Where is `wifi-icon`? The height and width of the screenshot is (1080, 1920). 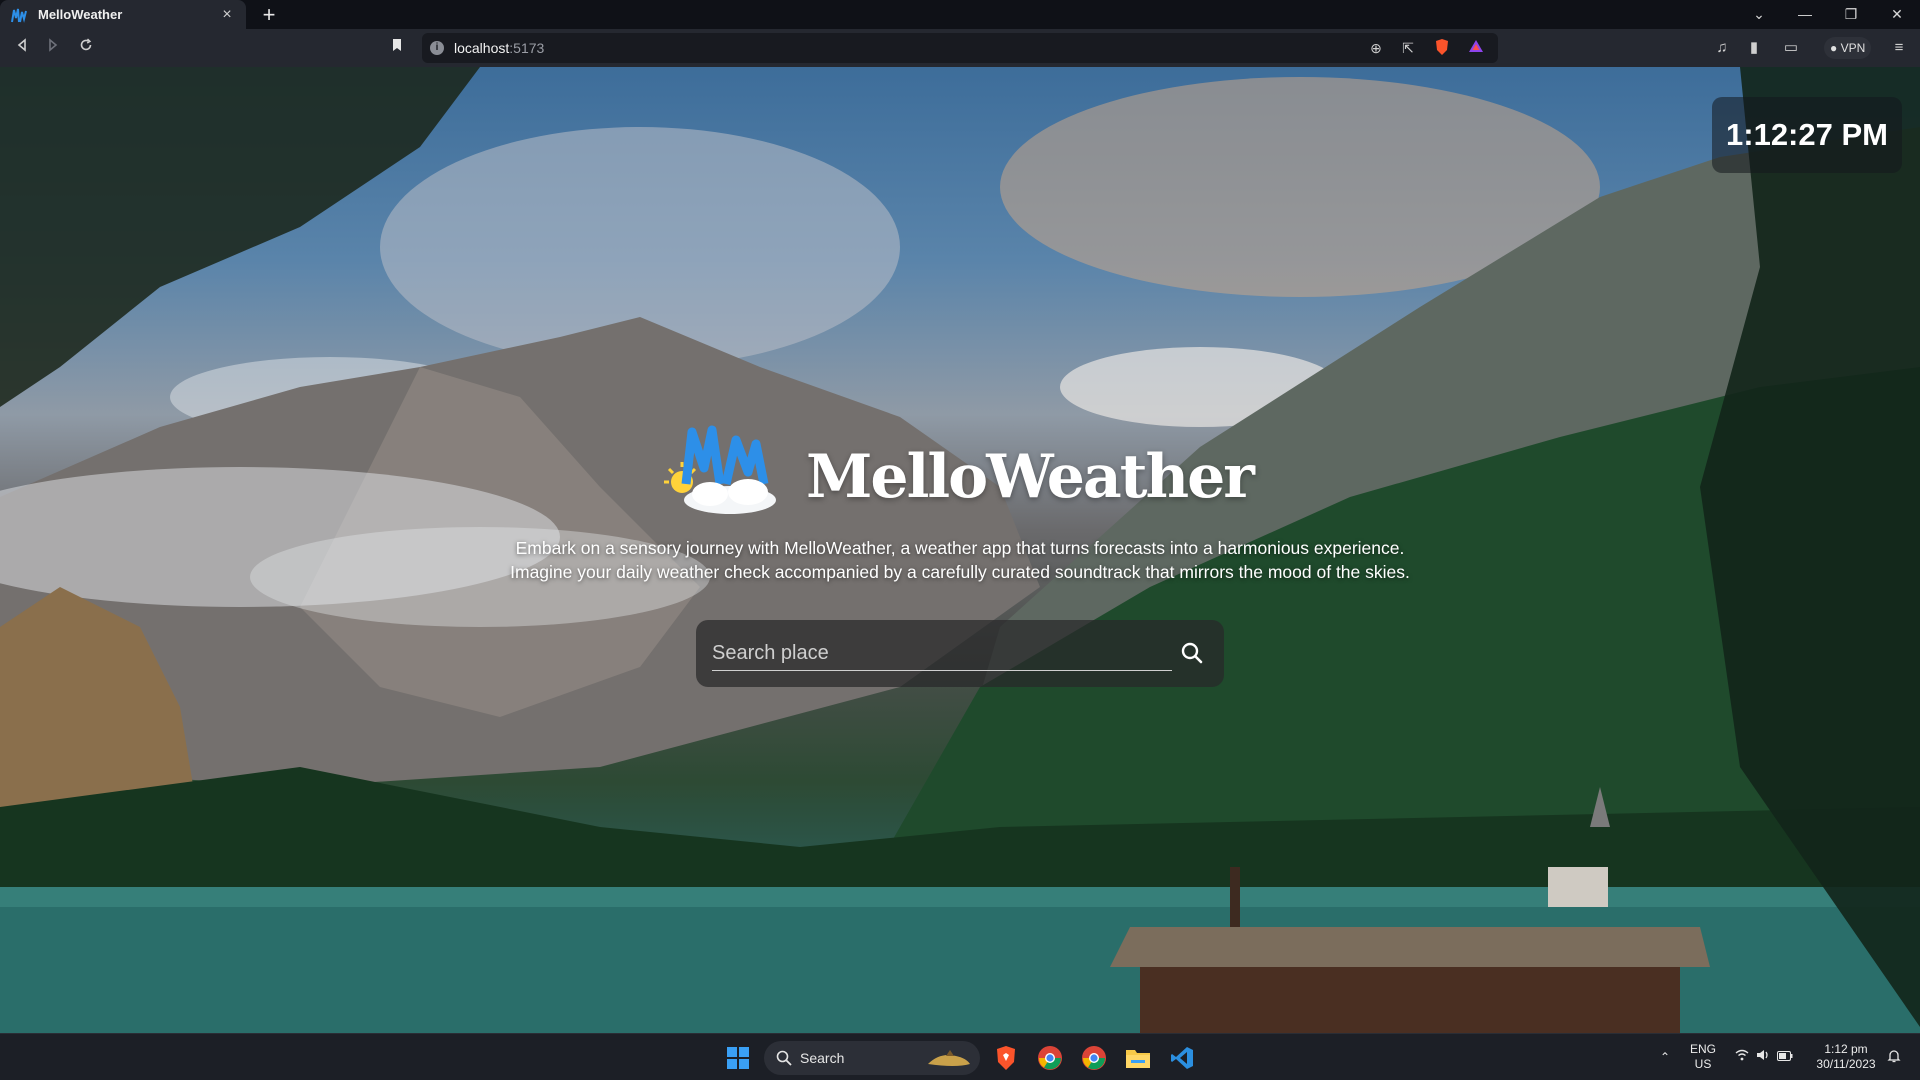
wifi-icon is located at coordinates (1742, 1057).